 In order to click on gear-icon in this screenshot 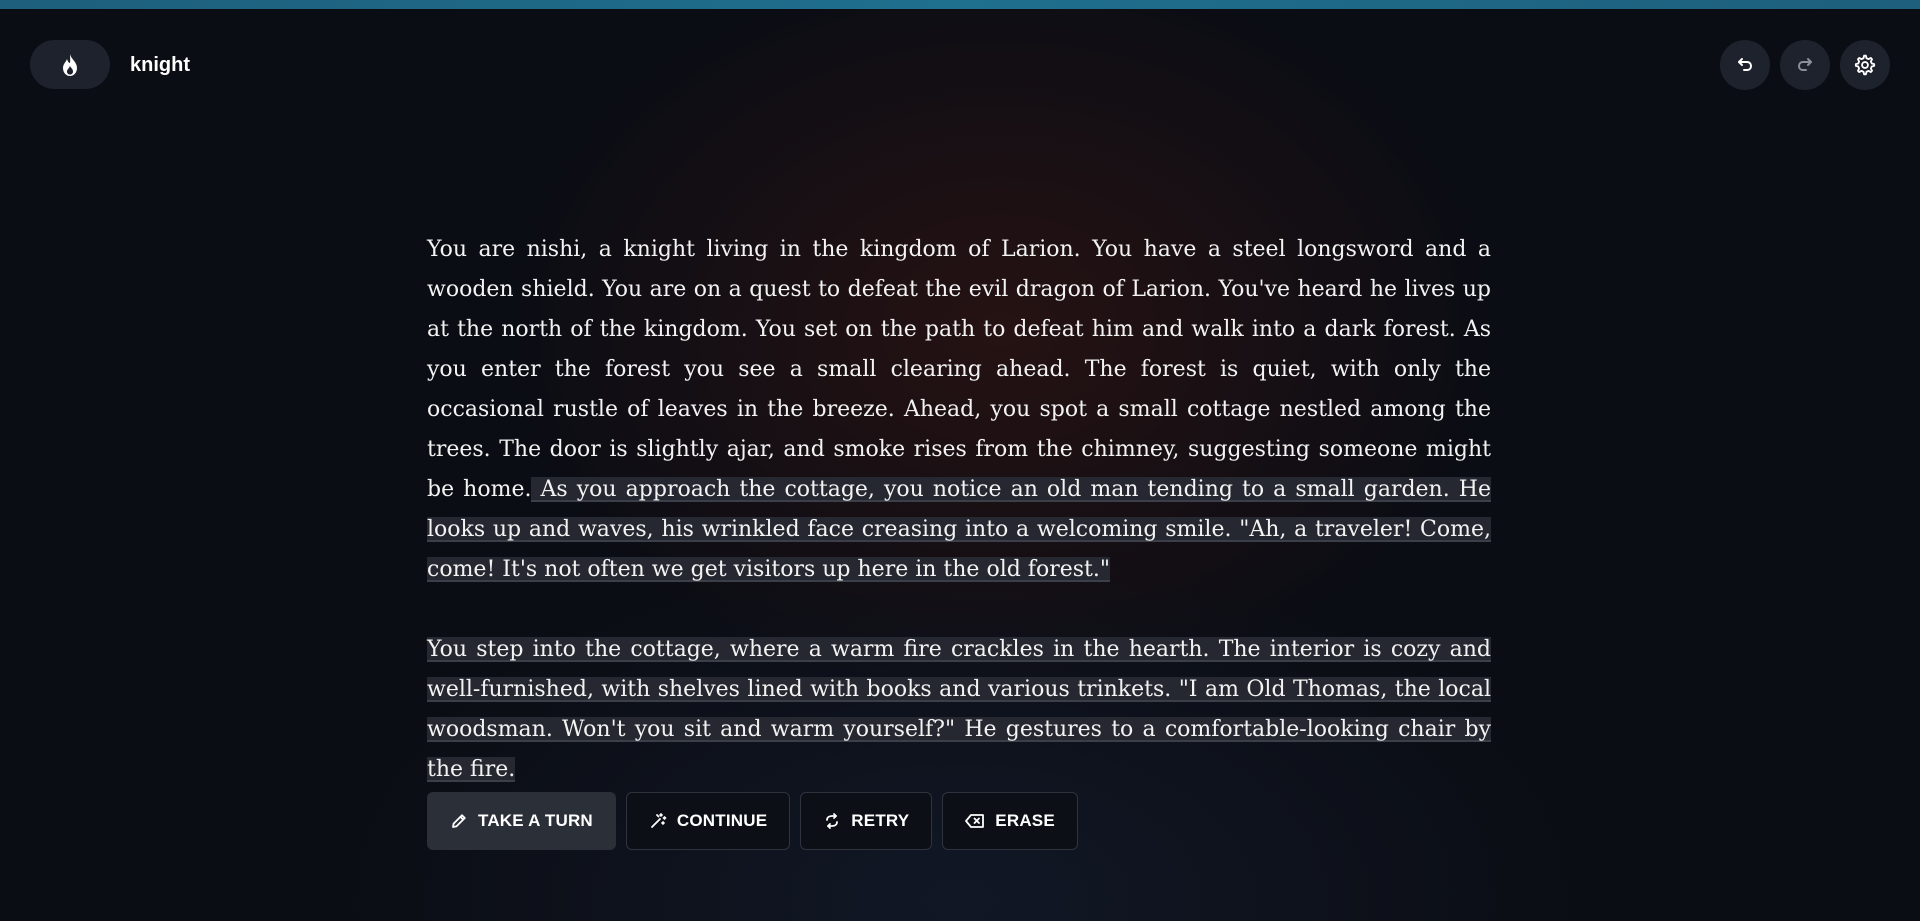, I will do `click(1865, 65)`.